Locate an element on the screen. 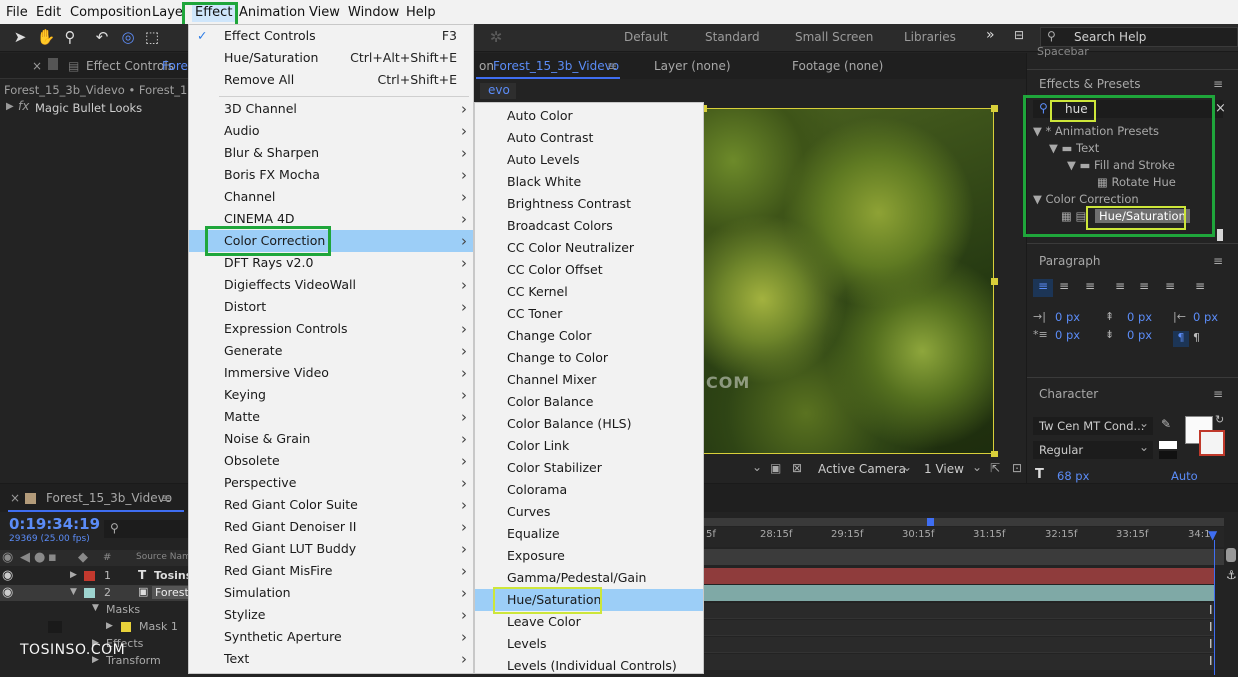 The width and height of the screenshot is (1238, 677). reset-exposure-icon: ⊡ is located at coordinates (1017, 468).